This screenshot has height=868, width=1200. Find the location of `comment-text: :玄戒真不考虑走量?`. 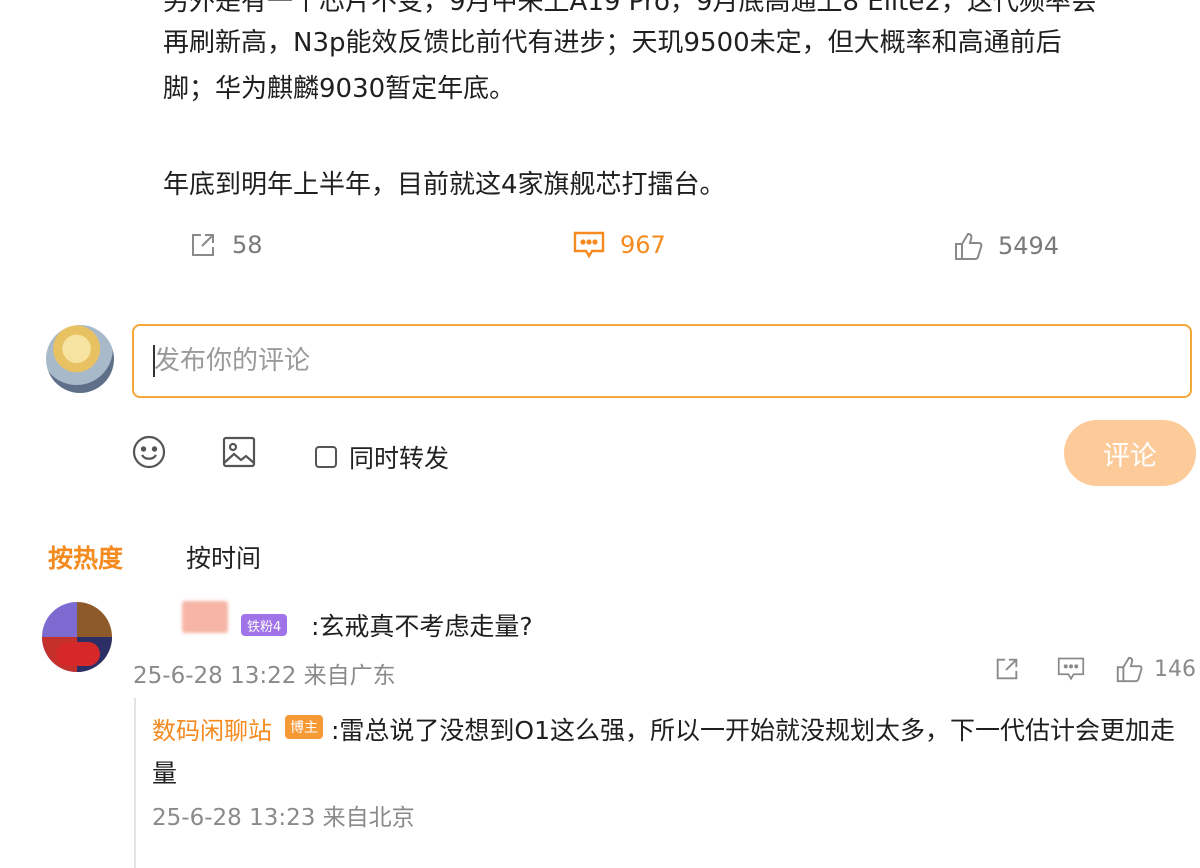

comment-text: :玄戒真不考虑走量? is located at coordinates (422, 626).